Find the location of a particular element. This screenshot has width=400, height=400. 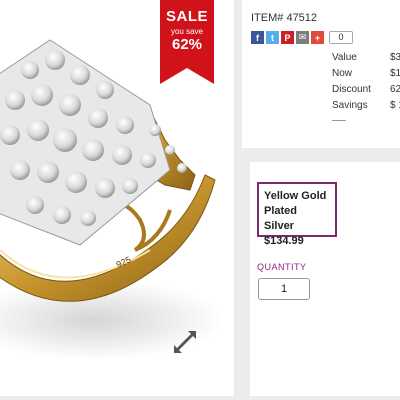

sale-badge-percent: 62% is located at coordinates (187, 44).